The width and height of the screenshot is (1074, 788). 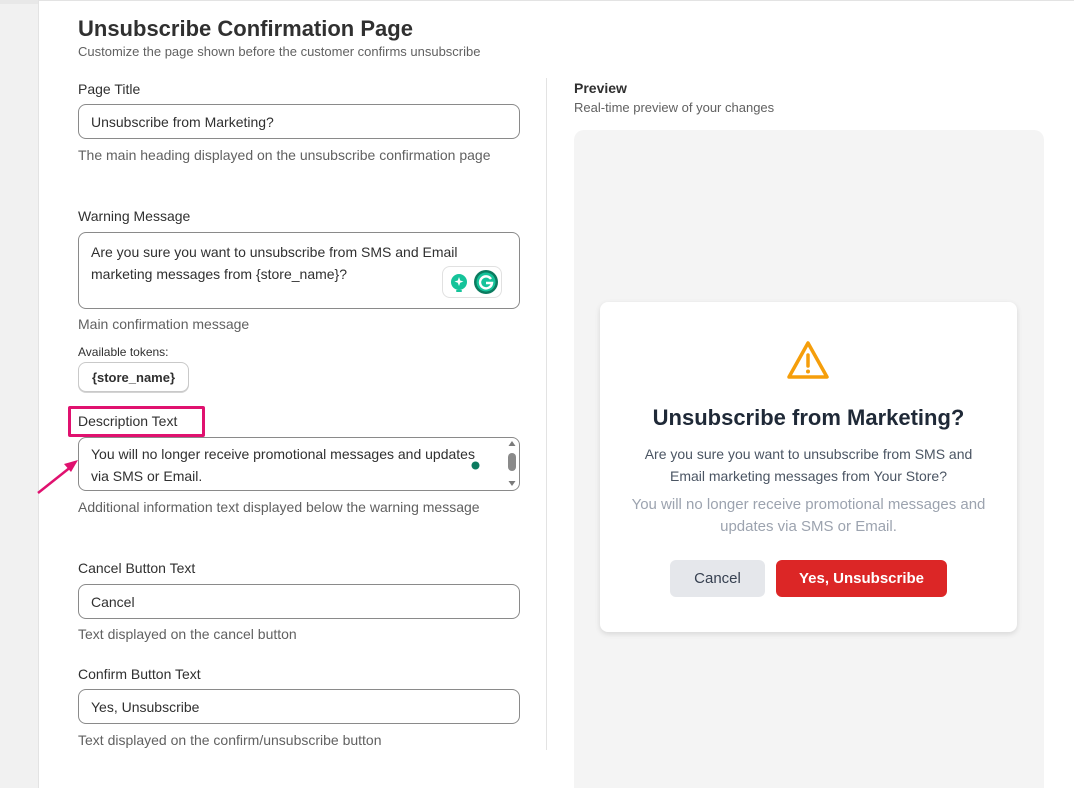 I want to click on annotation-highlight-box, so click(x=136, y=421).